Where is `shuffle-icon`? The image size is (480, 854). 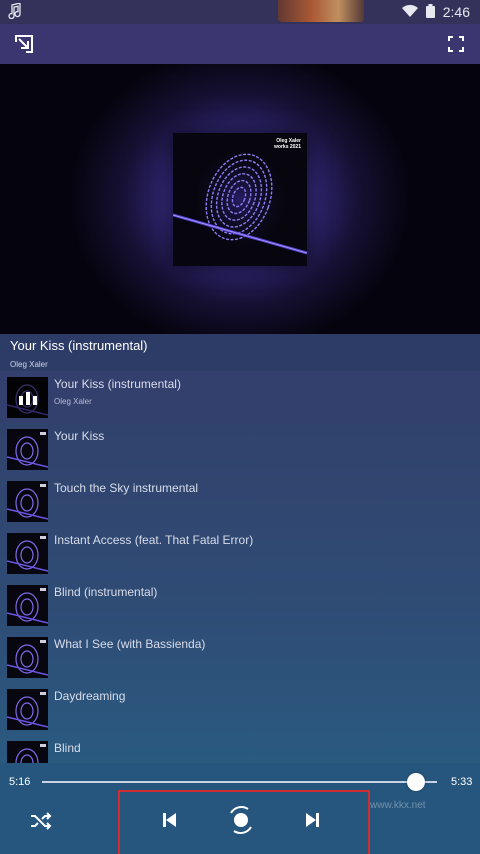
shuffle-icon is located at coordinates (41, 821).